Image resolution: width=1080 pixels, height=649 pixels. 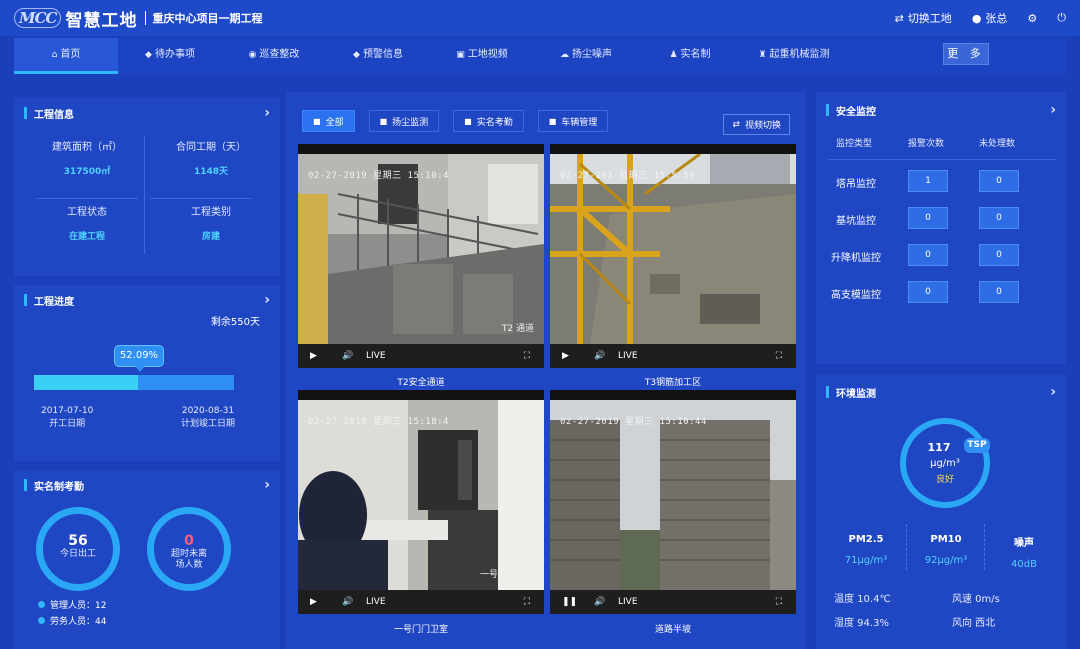 What do you see at coordinates (67, 424) in the screenshot?
I see `date-label: 开工日期` at bounding box center [67, 424].